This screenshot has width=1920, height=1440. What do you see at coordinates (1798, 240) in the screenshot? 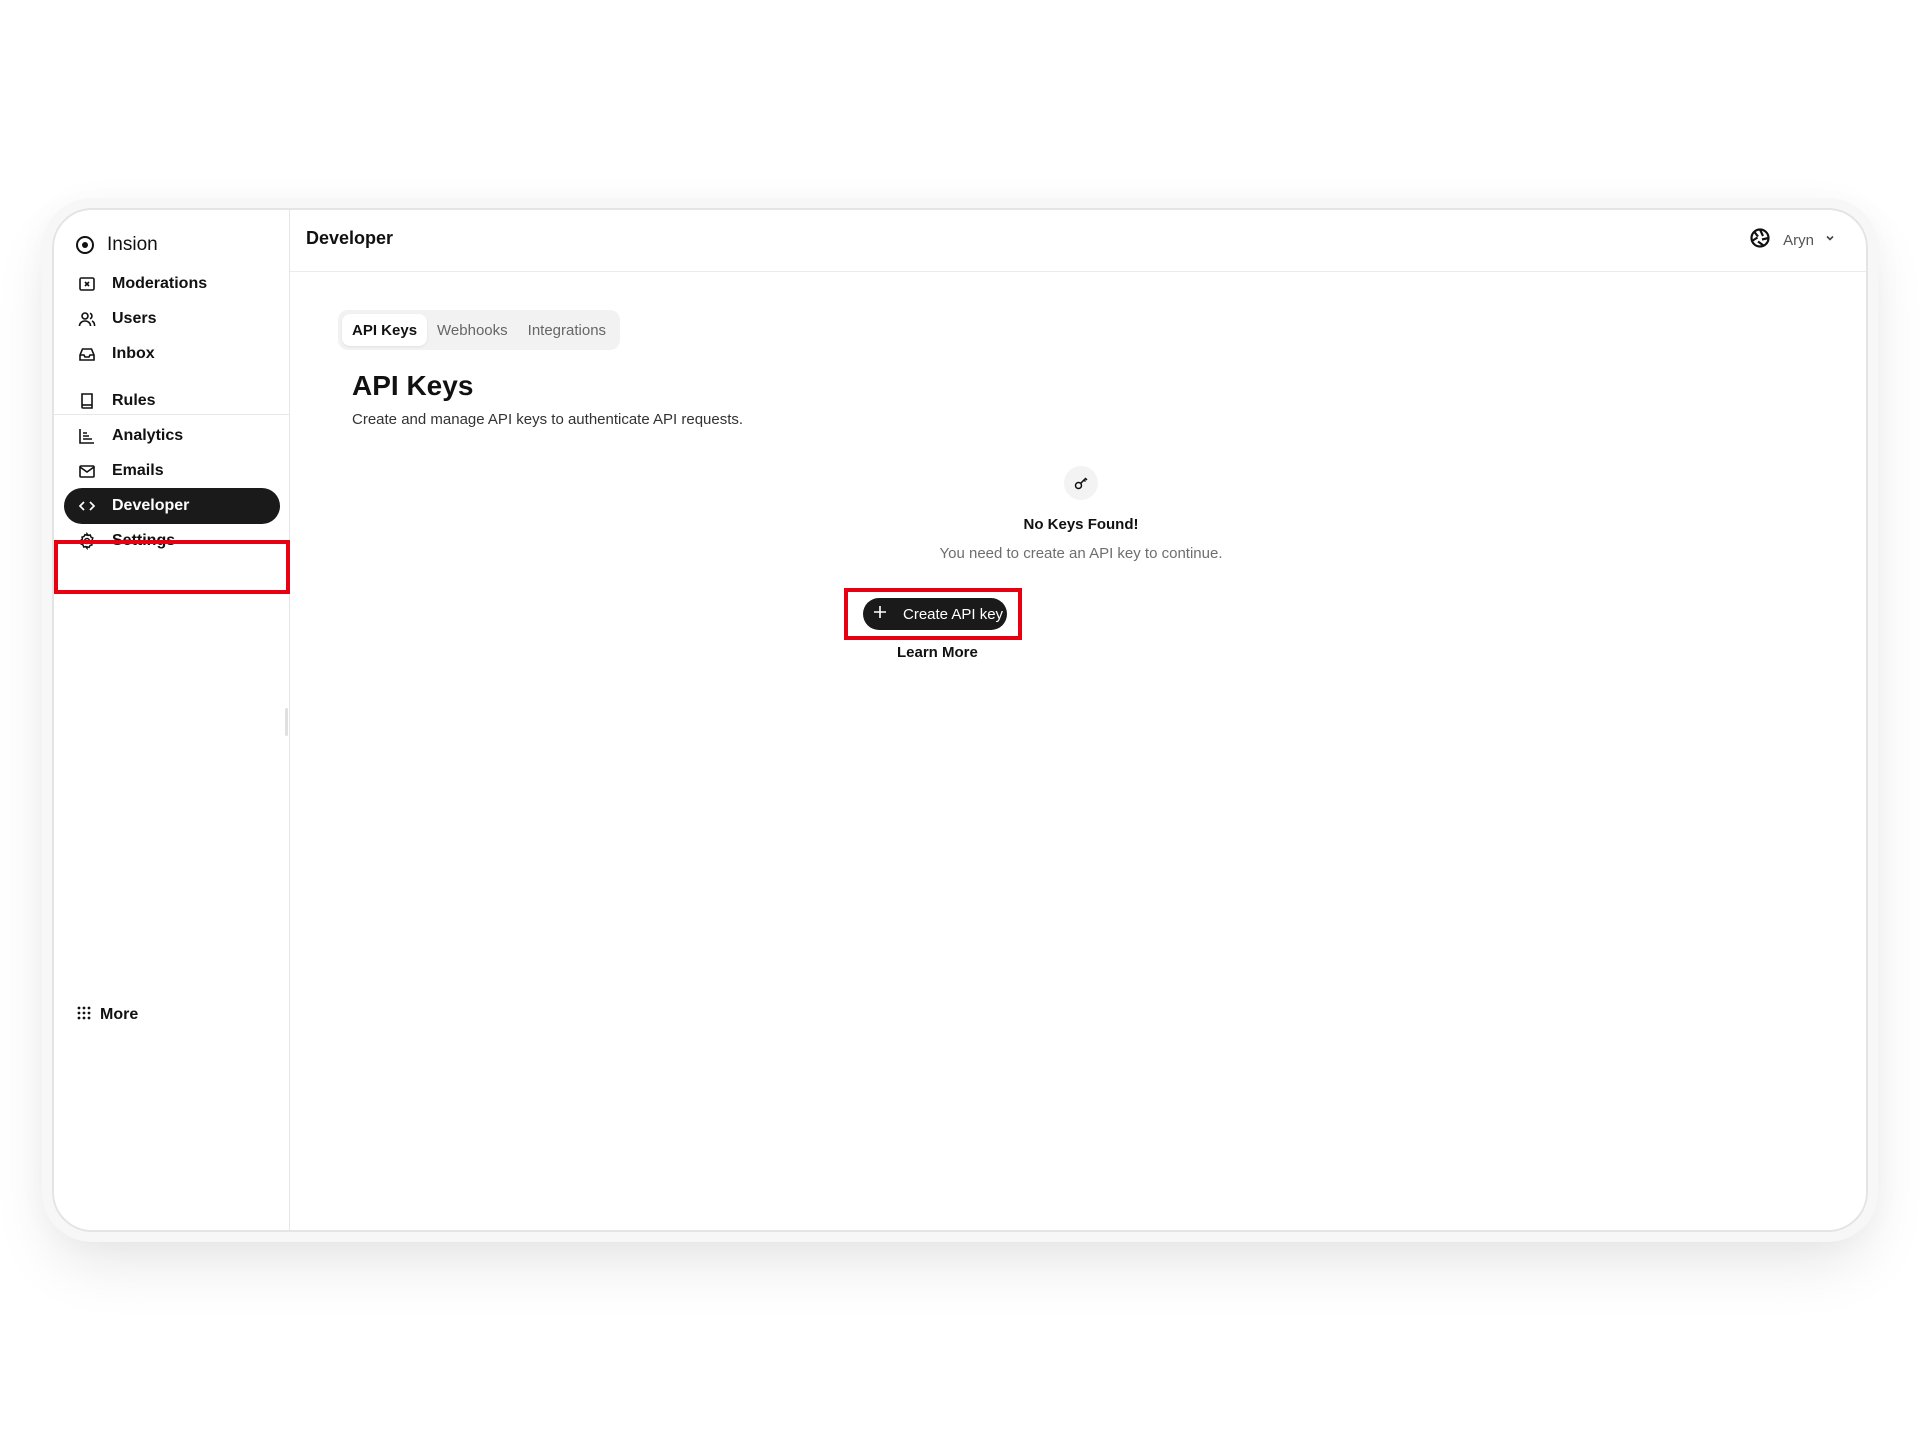
I see `user-name: Aryn` at bounding box center [1798, 240].